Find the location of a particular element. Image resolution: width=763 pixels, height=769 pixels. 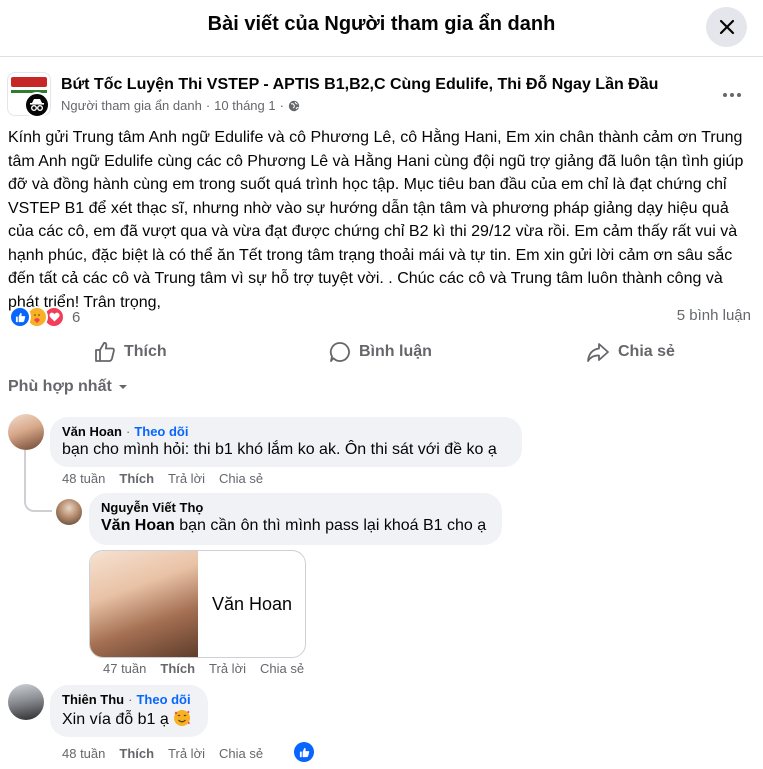

mention-profile-card: Văn Hoan is located at coordinates (197, 604).